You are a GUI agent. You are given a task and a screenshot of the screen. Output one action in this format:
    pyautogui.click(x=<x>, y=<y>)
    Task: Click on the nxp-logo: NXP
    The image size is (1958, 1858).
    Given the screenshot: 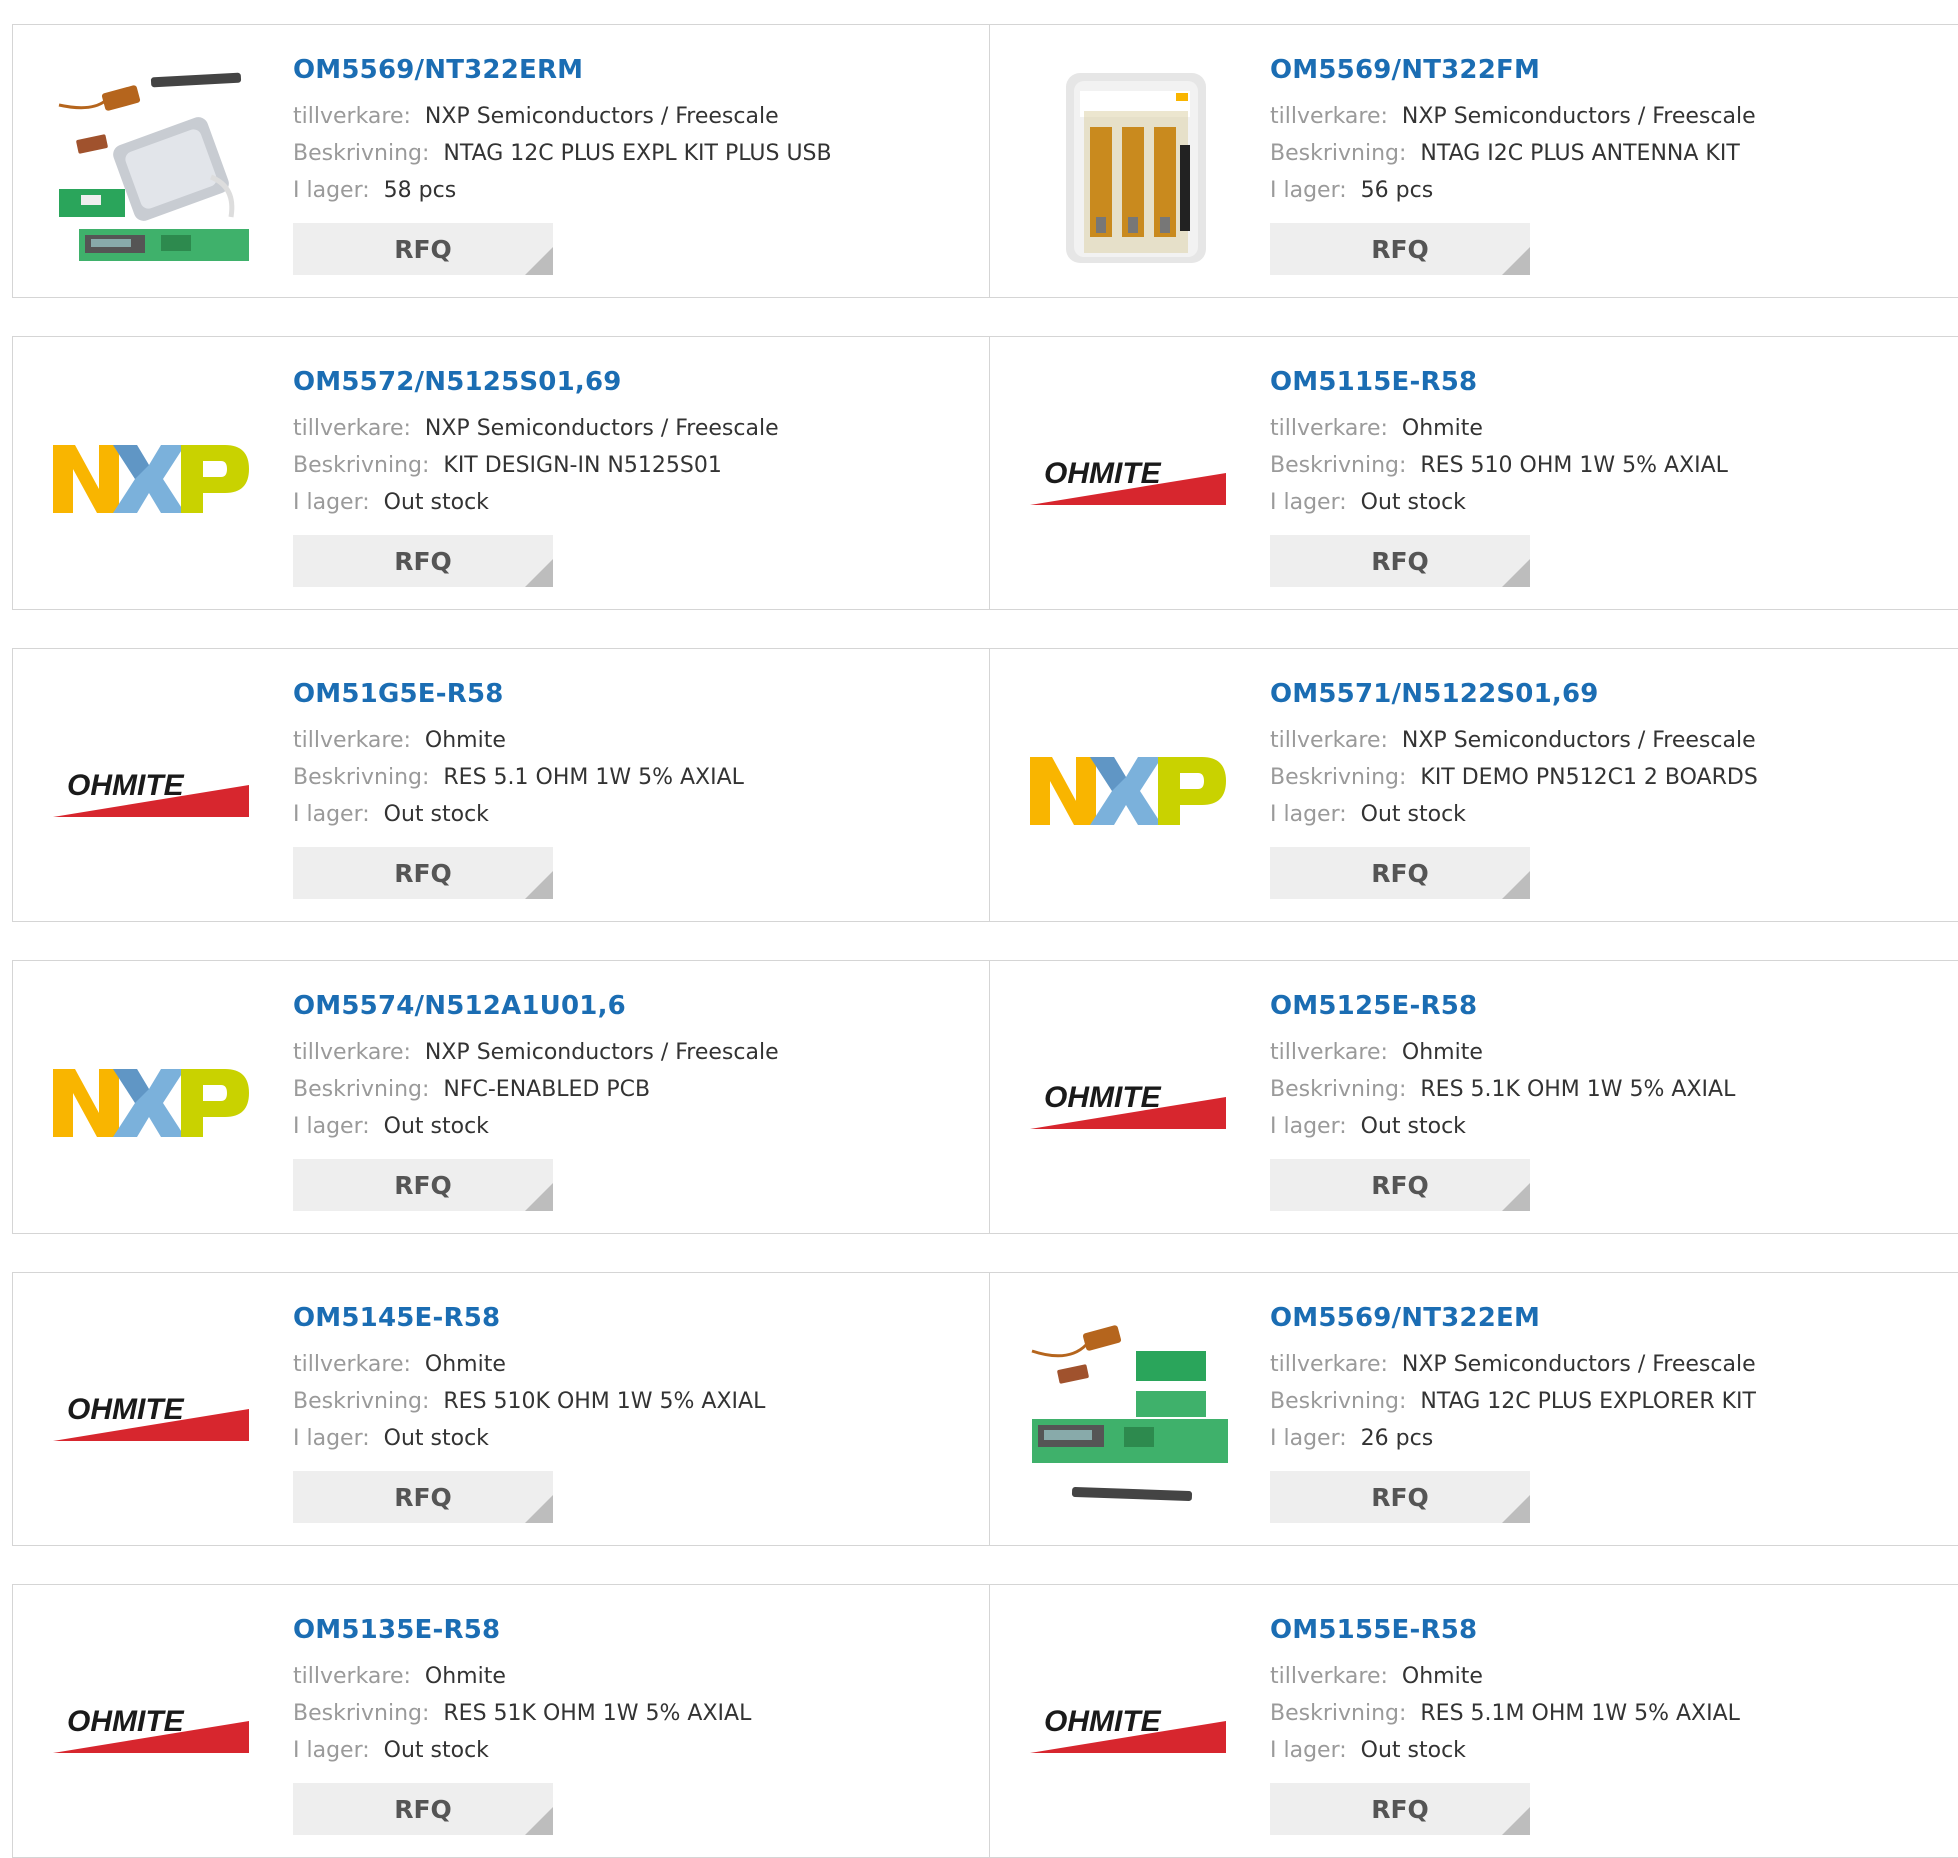 What is the action you would take?
    pyautogui.click(x=151, y=479)
    